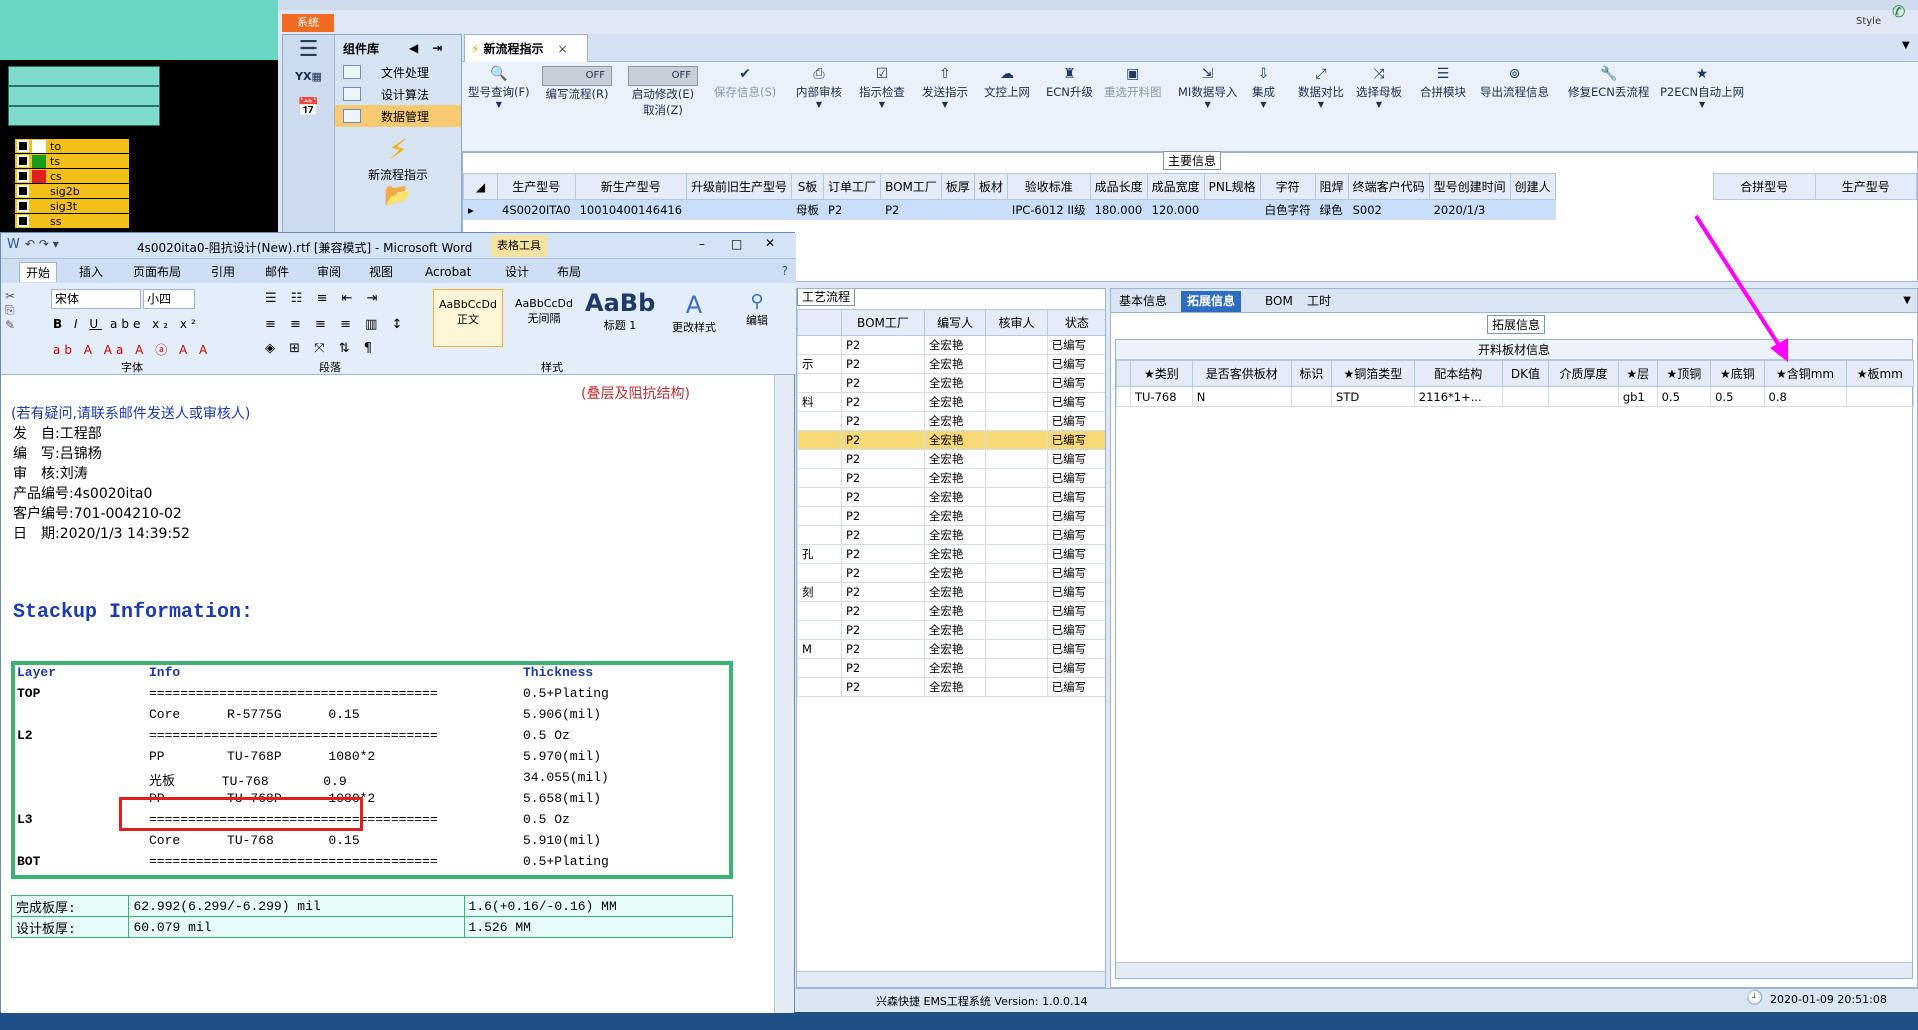 This screenshot has height=1030, width=1918. I want to click on column-header: 板厚, so click(957, 186).